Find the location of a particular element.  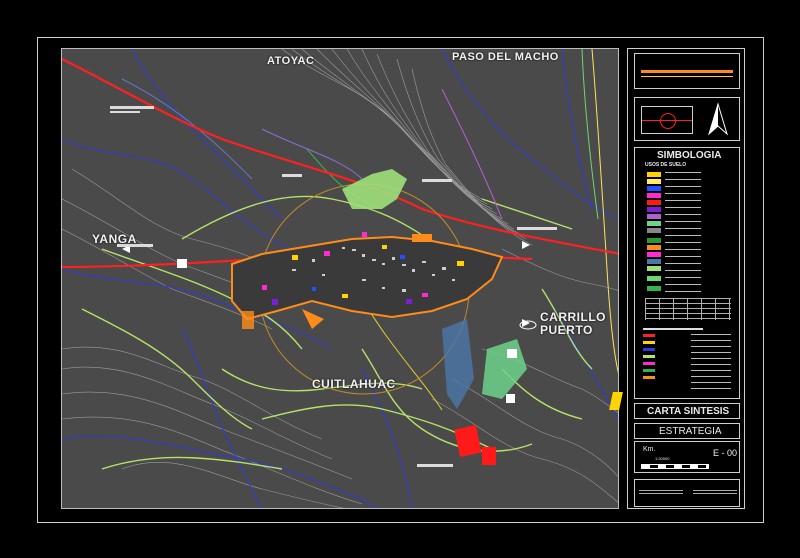

stage-title-box: ESTRATEGIA is located at coordinates (687, 431).